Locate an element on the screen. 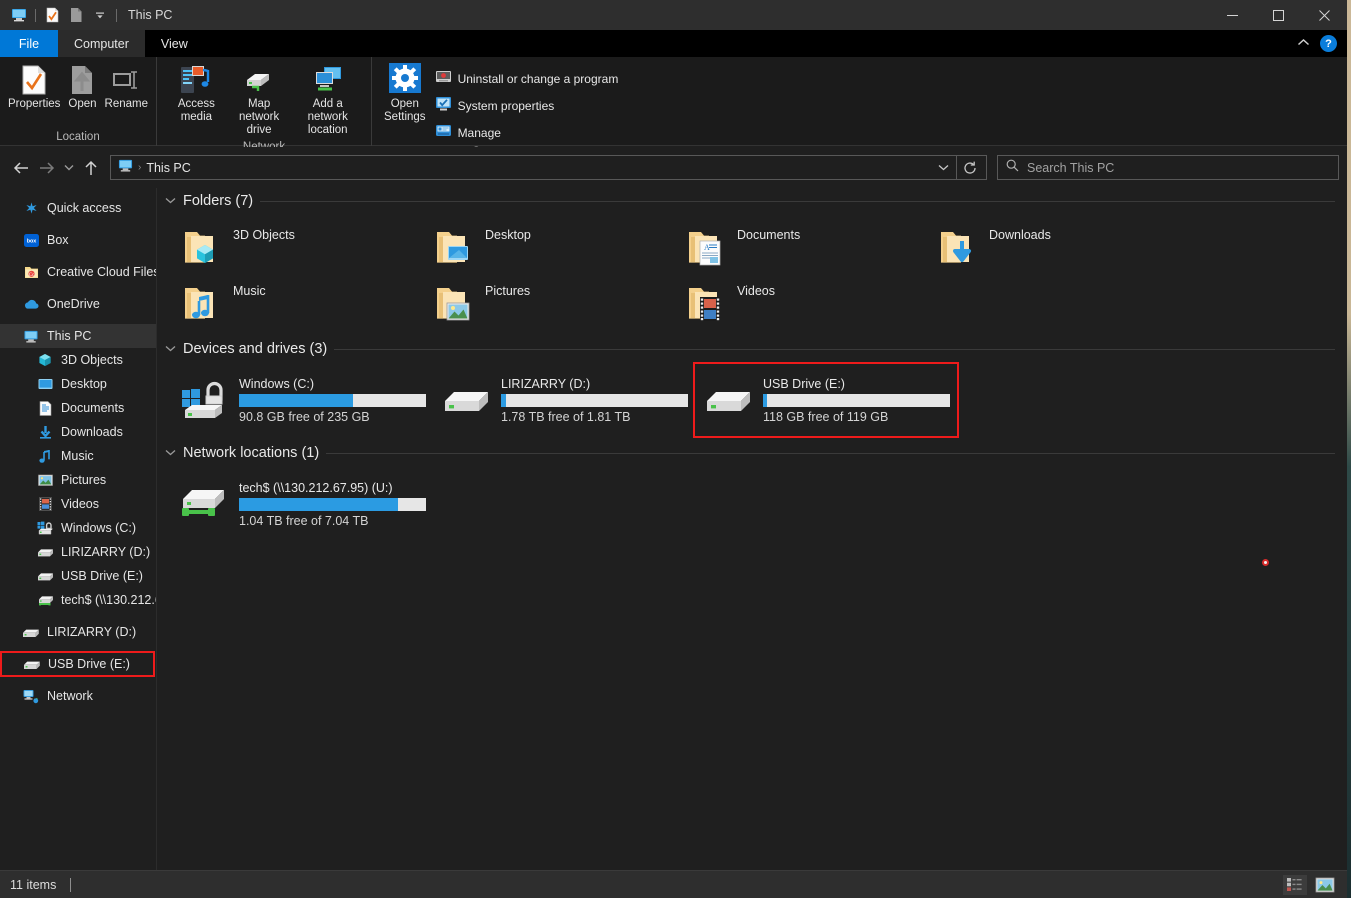 The width and height of the screenshot is (1351, 898). group-title-network-locations: Network locations (1) is located at coordinates (251, 453).